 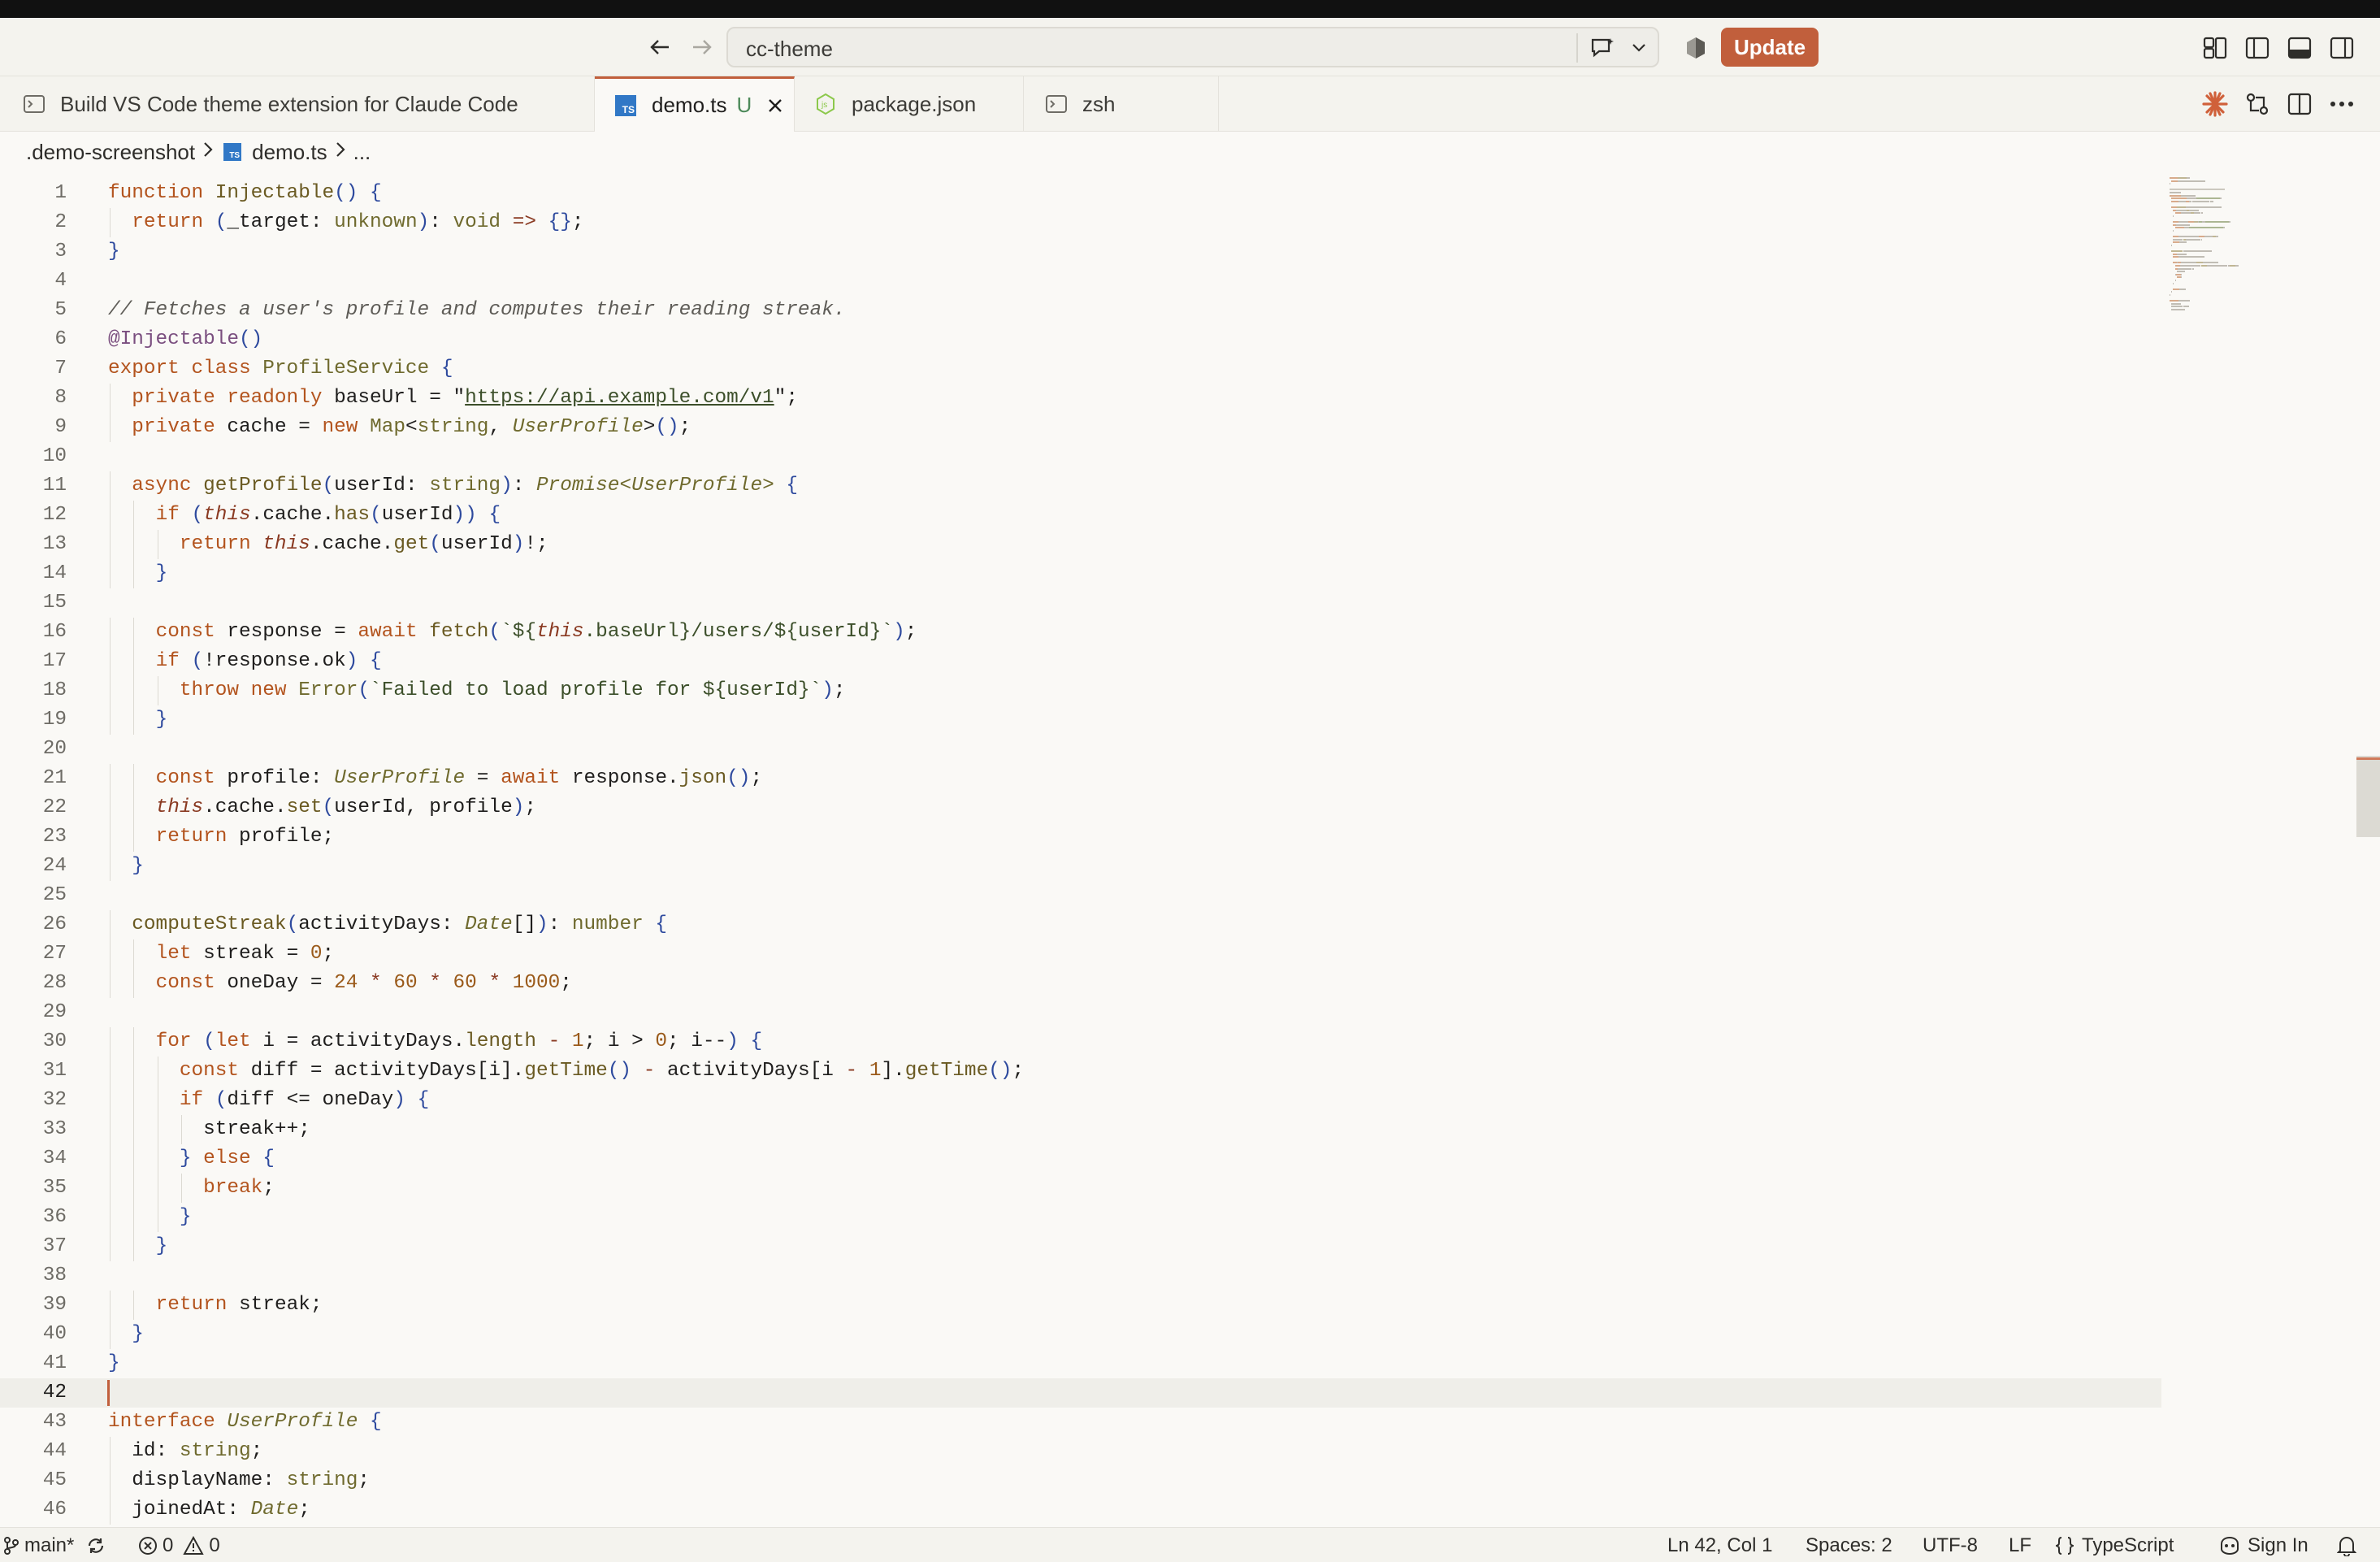 What do you see at coordinates (1639, 48) in the screenshot?
I see `chat-dropdown-button` at bounding box center [1639, 48].